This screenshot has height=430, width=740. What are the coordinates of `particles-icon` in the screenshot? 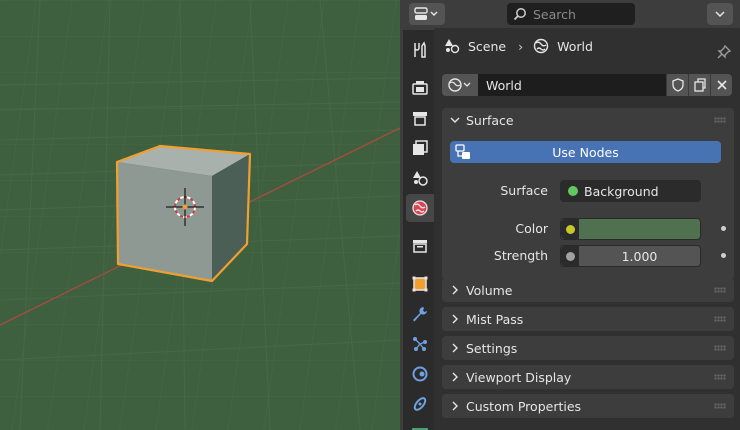 It's located at (420, 344).